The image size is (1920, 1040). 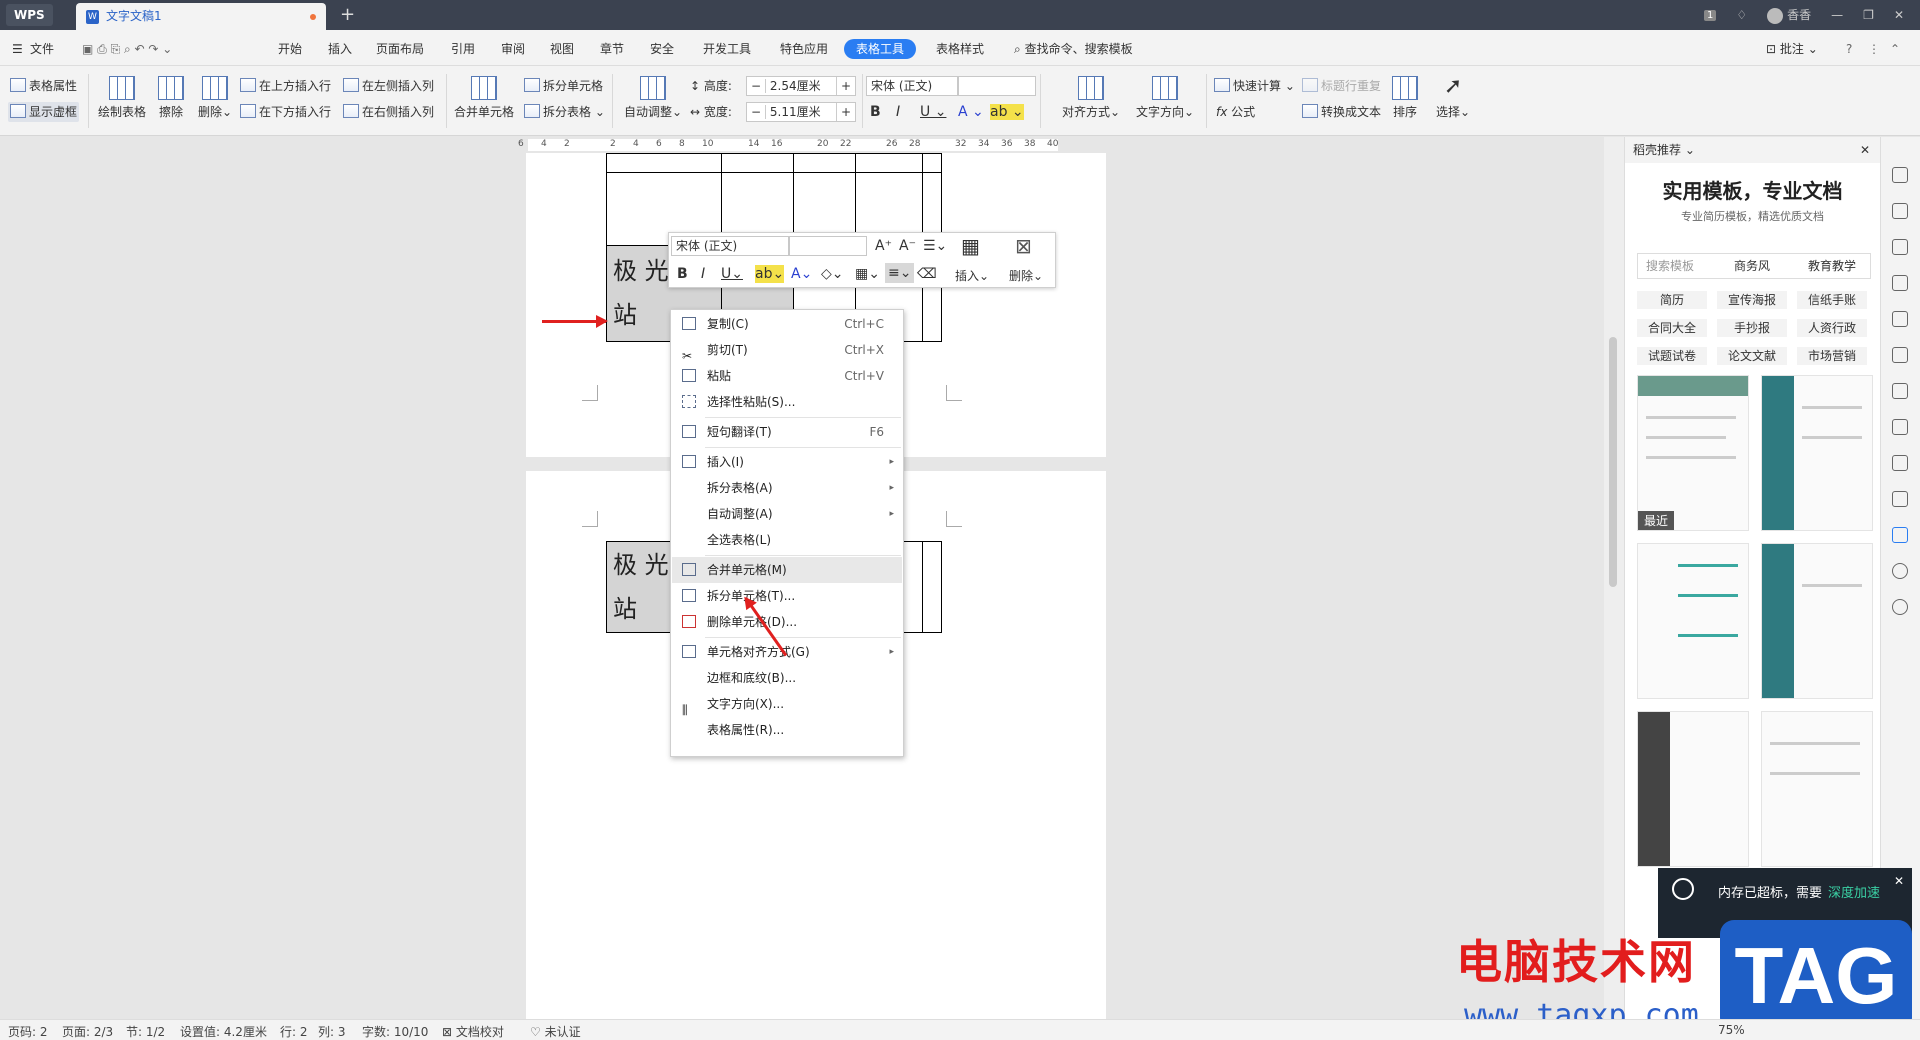 What do you see at coordinates (1165, 98) in the screenshot?
I see `text-direction-dropdown: 文字方向⌄` at bounding box center [1165, 98].